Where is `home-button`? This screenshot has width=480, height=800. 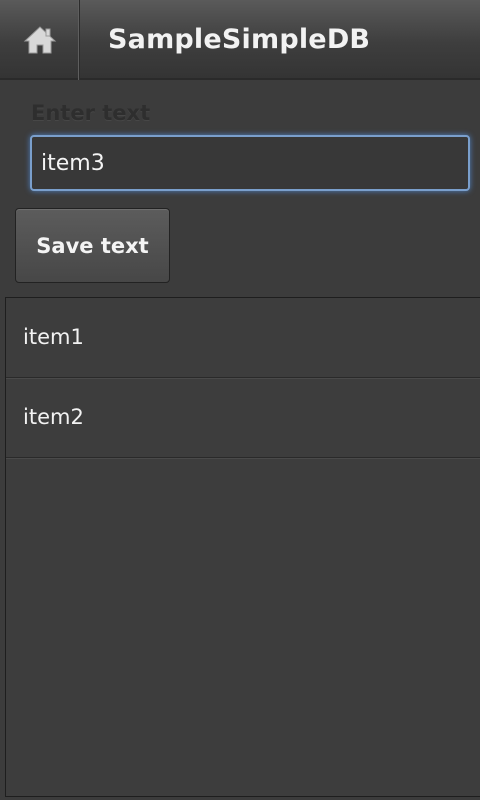
home-button is located at coordinates (40, 40).